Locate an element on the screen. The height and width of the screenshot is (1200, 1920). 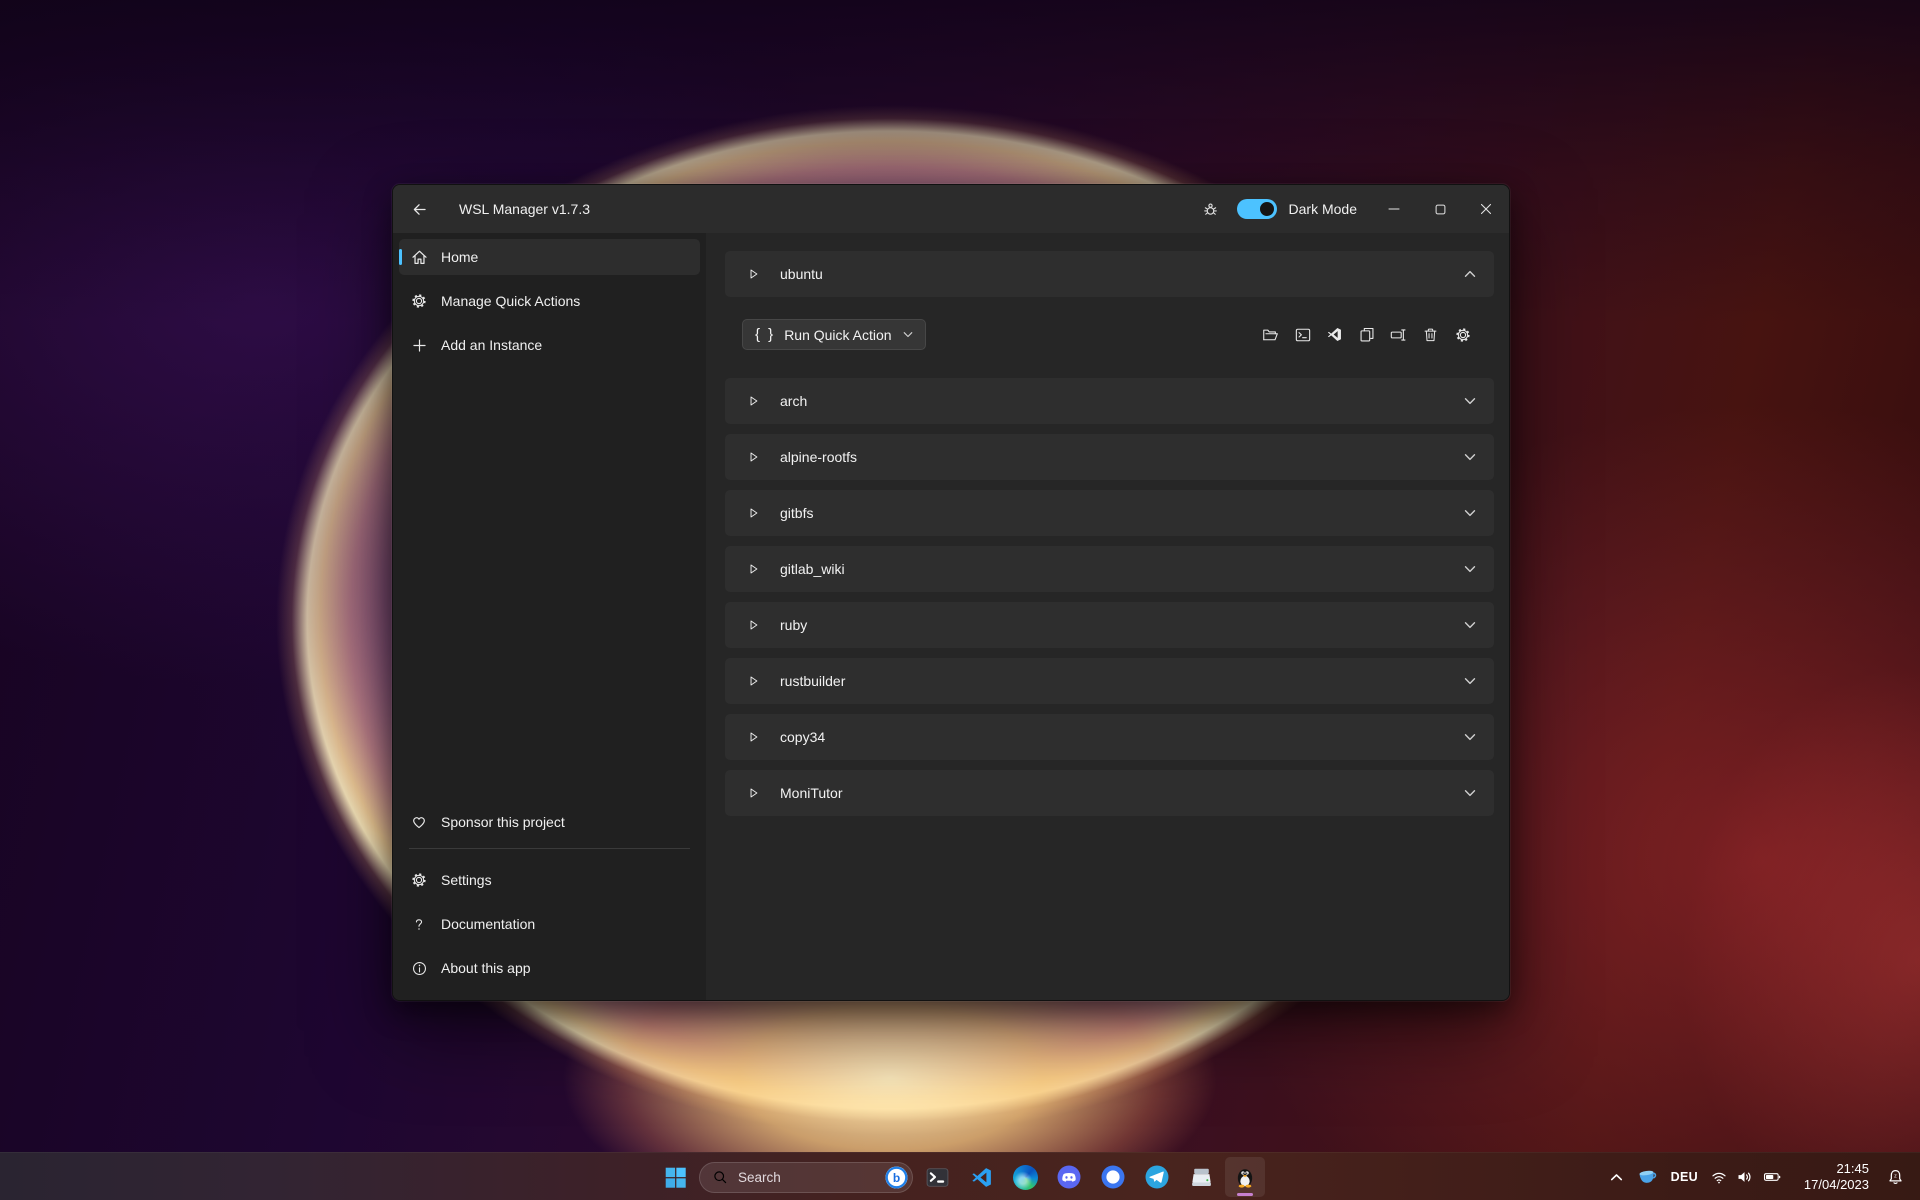
windows-logo-icon is located at coordinates (675, 1177).